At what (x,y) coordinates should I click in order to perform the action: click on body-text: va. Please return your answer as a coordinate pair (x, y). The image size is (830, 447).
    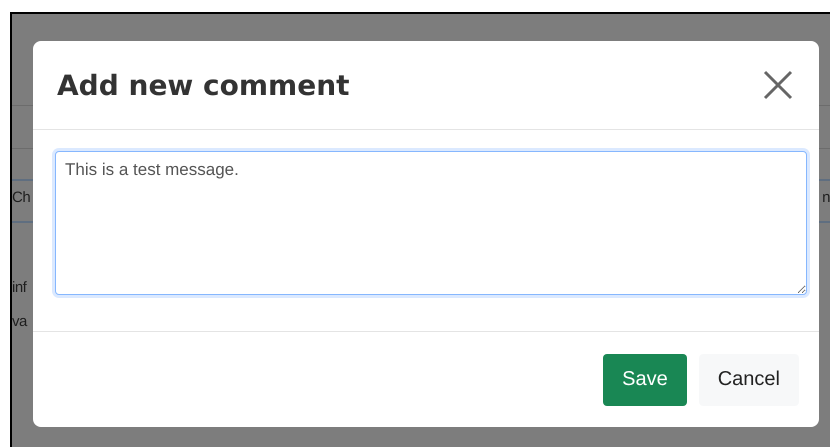
    Looking at the image, I should click on (19, 322).